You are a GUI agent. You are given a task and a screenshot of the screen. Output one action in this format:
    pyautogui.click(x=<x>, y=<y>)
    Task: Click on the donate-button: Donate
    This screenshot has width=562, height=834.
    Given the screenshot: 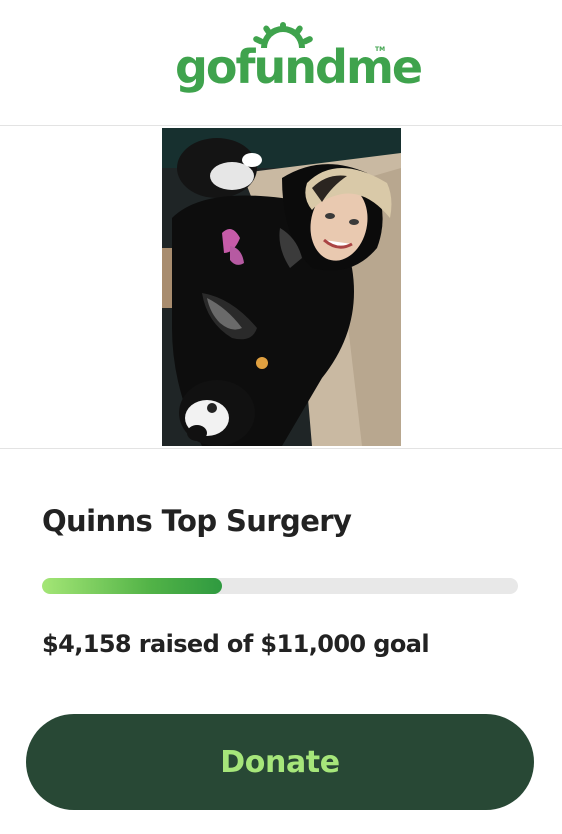 What is the action you would take?
    pyautogui.click(x=280, y=762)
    